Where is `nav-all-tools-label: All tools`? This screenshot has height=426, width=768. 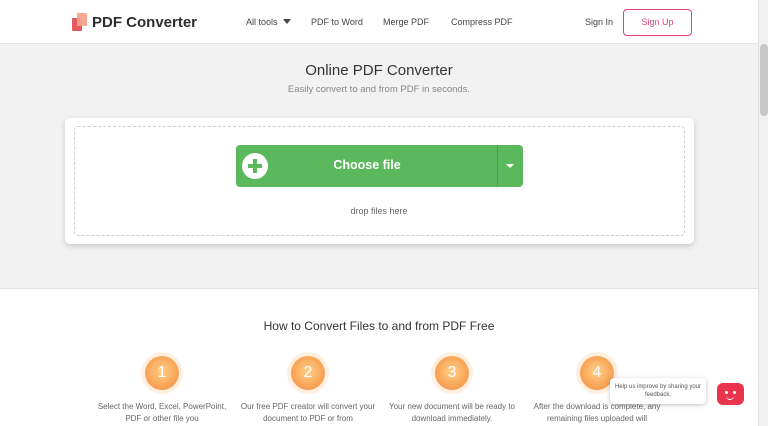
nav-all-tools-label: All tools is located at coordinates (262, 22).